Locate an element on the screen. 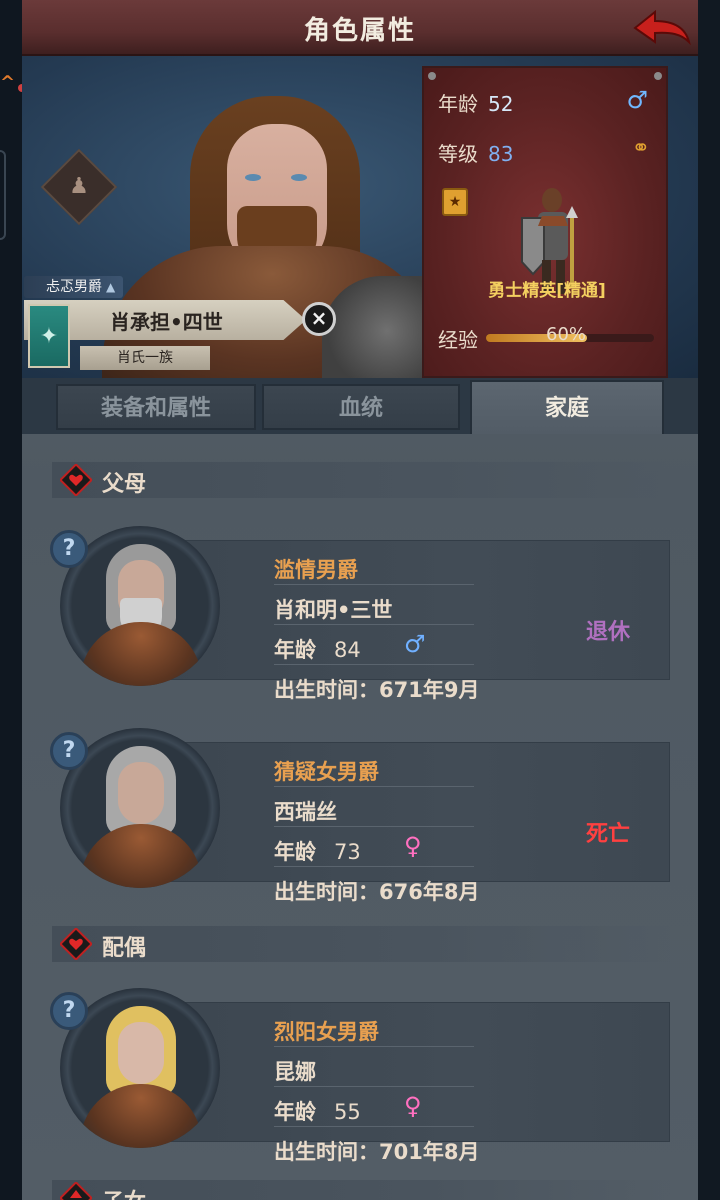  crown-icon: ▲ is located at coordinates (111, 287).